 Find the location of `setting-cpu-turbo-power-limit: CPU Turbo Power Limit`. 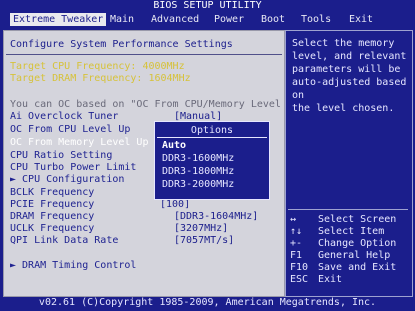

setting-cpu-turbo-power-limit: CPU Turbo Power Limit is located at coordinates (73, 168).